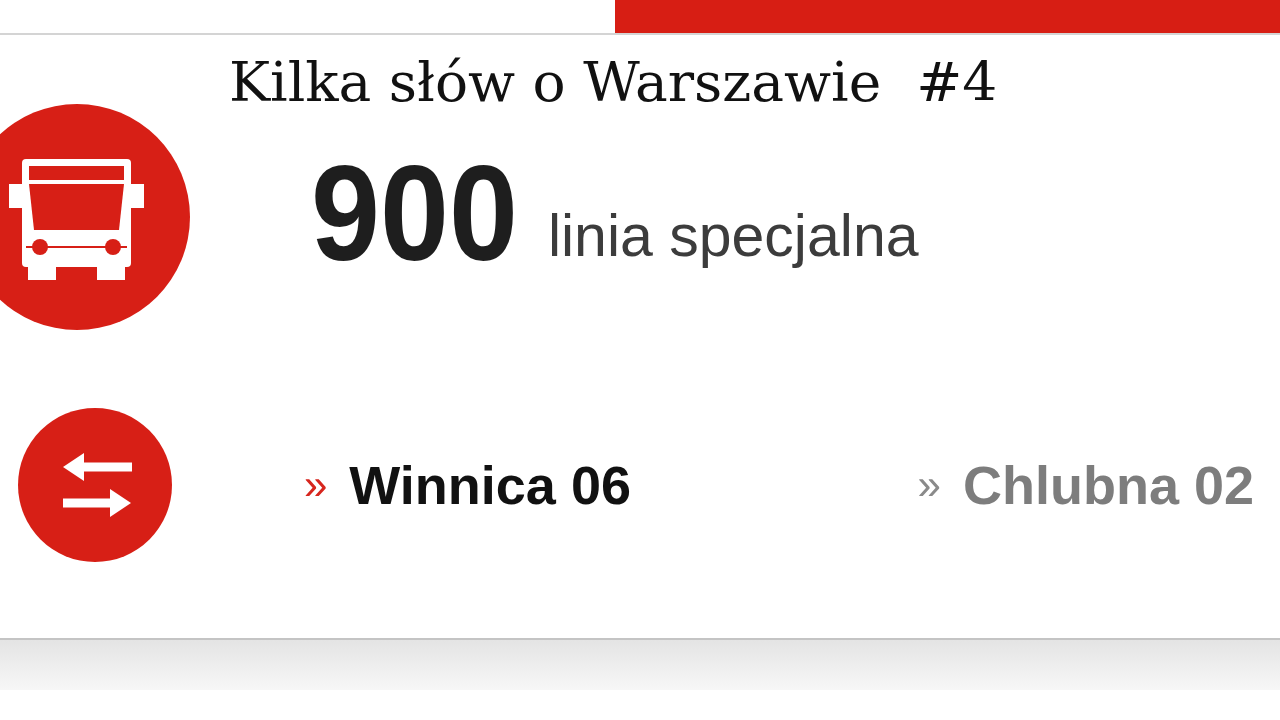 The width and height of the screenshot is (1280, 720). I want to click on direction-option: » Chlubna 02, so click(1085, 485).